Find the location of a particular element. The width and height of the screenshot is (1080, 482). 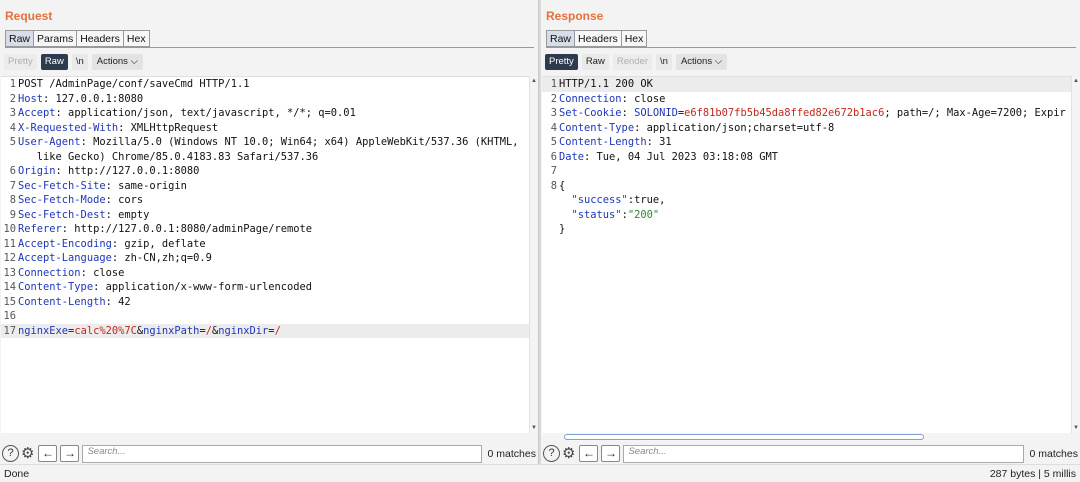

response-vertical-scrollbar: ▲ ▼ is located at coordinates (1075, 254).